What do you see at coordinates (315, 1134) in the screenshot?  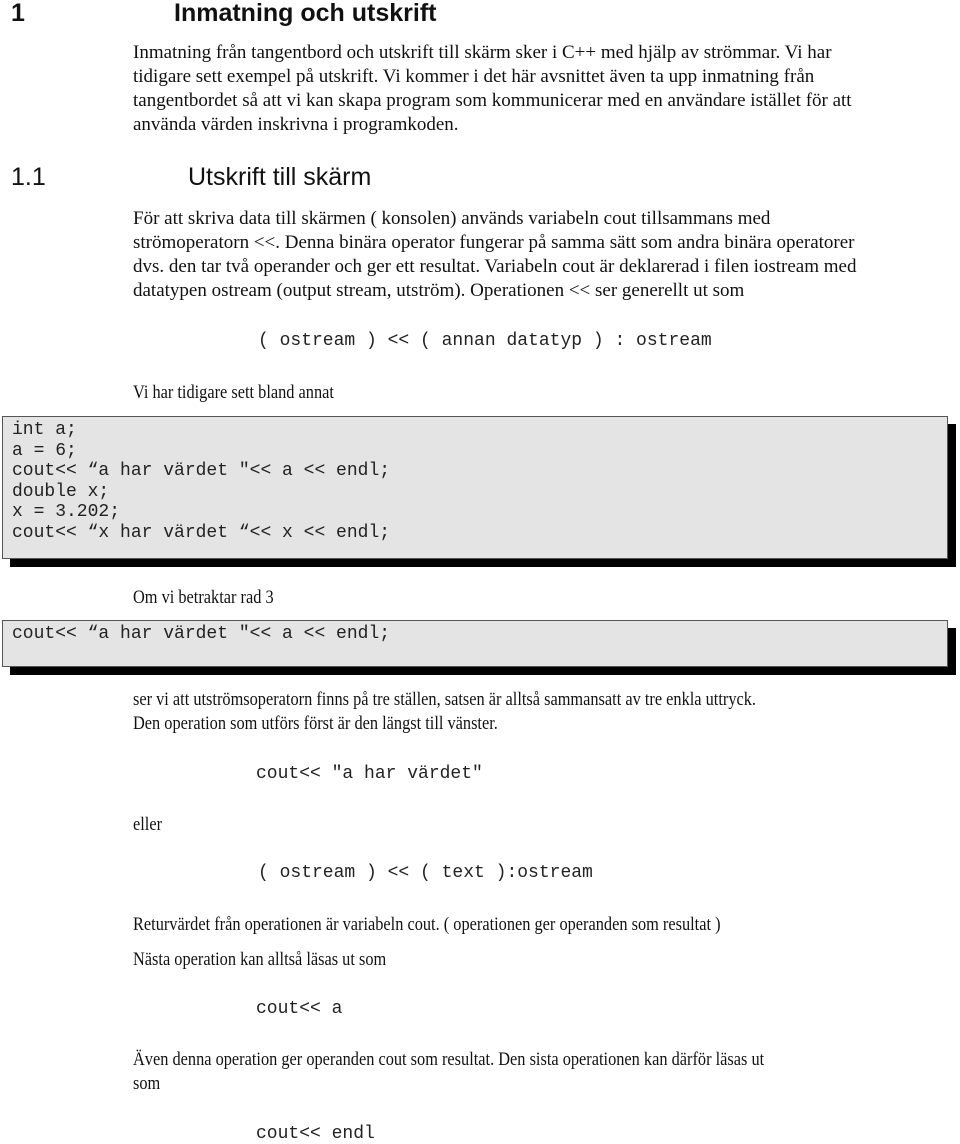 I see `expression-cout-endl: cout<< endl` at bounding box center [315, 1134].